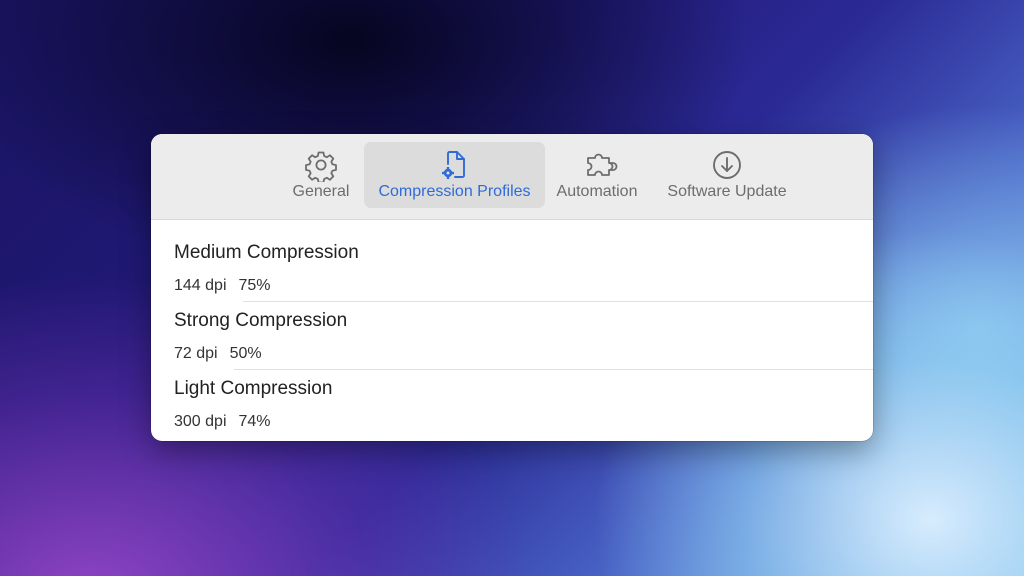 This screenshot has width=1024, height=576. I want to click on tab-automation: Automation, so click(597, 175).